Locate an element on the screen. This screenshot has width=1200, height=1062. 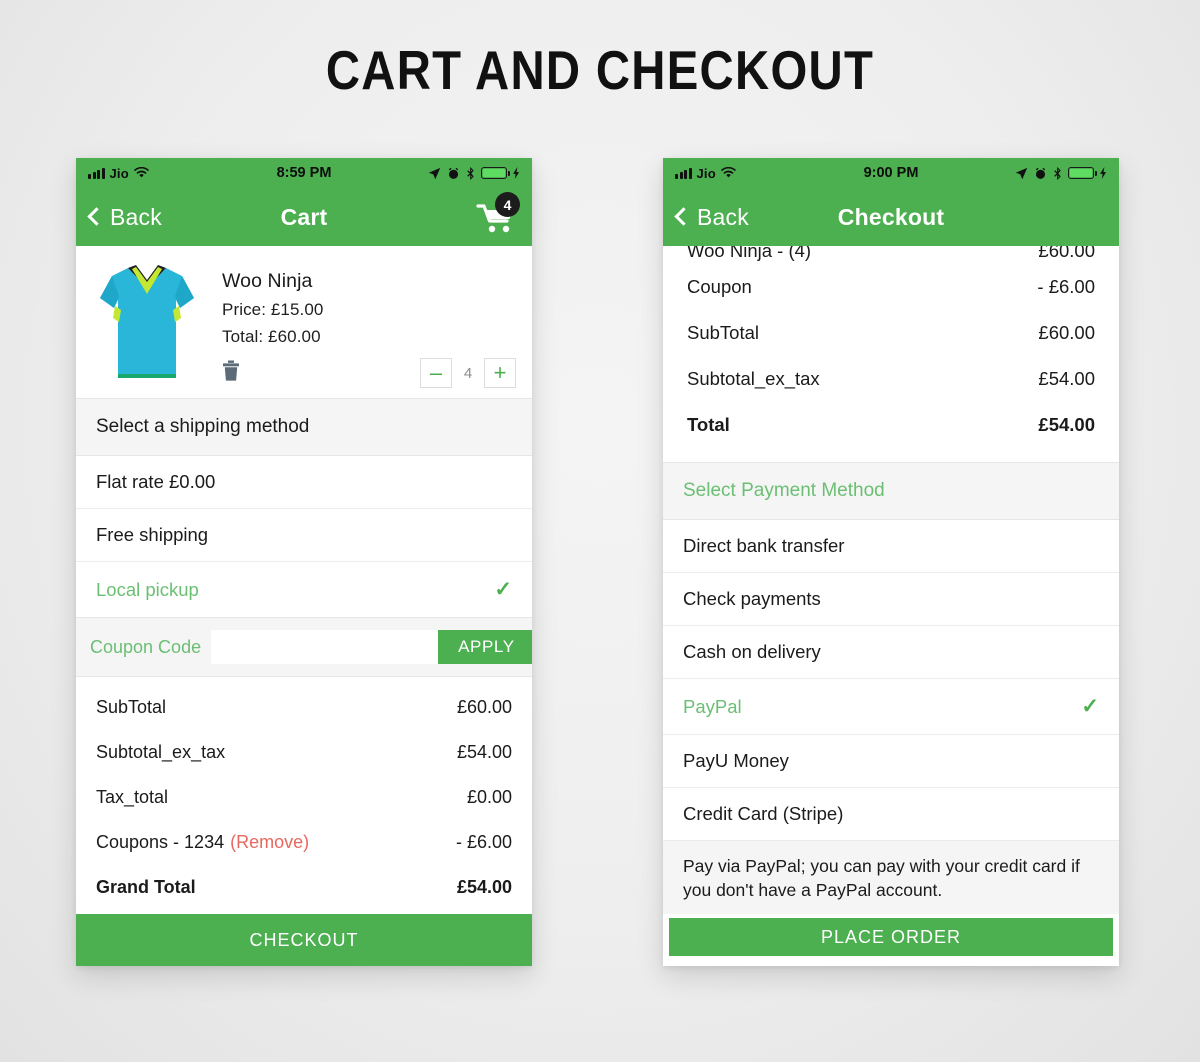
payment-option-label: Direct bank transfer is located at coordinates (764, 545).